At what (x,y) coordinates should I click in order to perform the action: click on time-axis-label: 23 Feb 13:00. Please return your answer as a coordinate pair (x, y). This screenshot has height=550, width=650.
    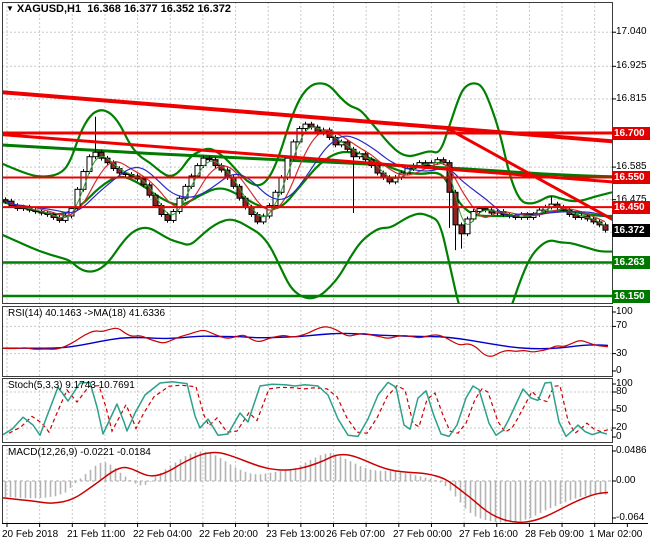
    Looking at the image, I should click on (295, 534).